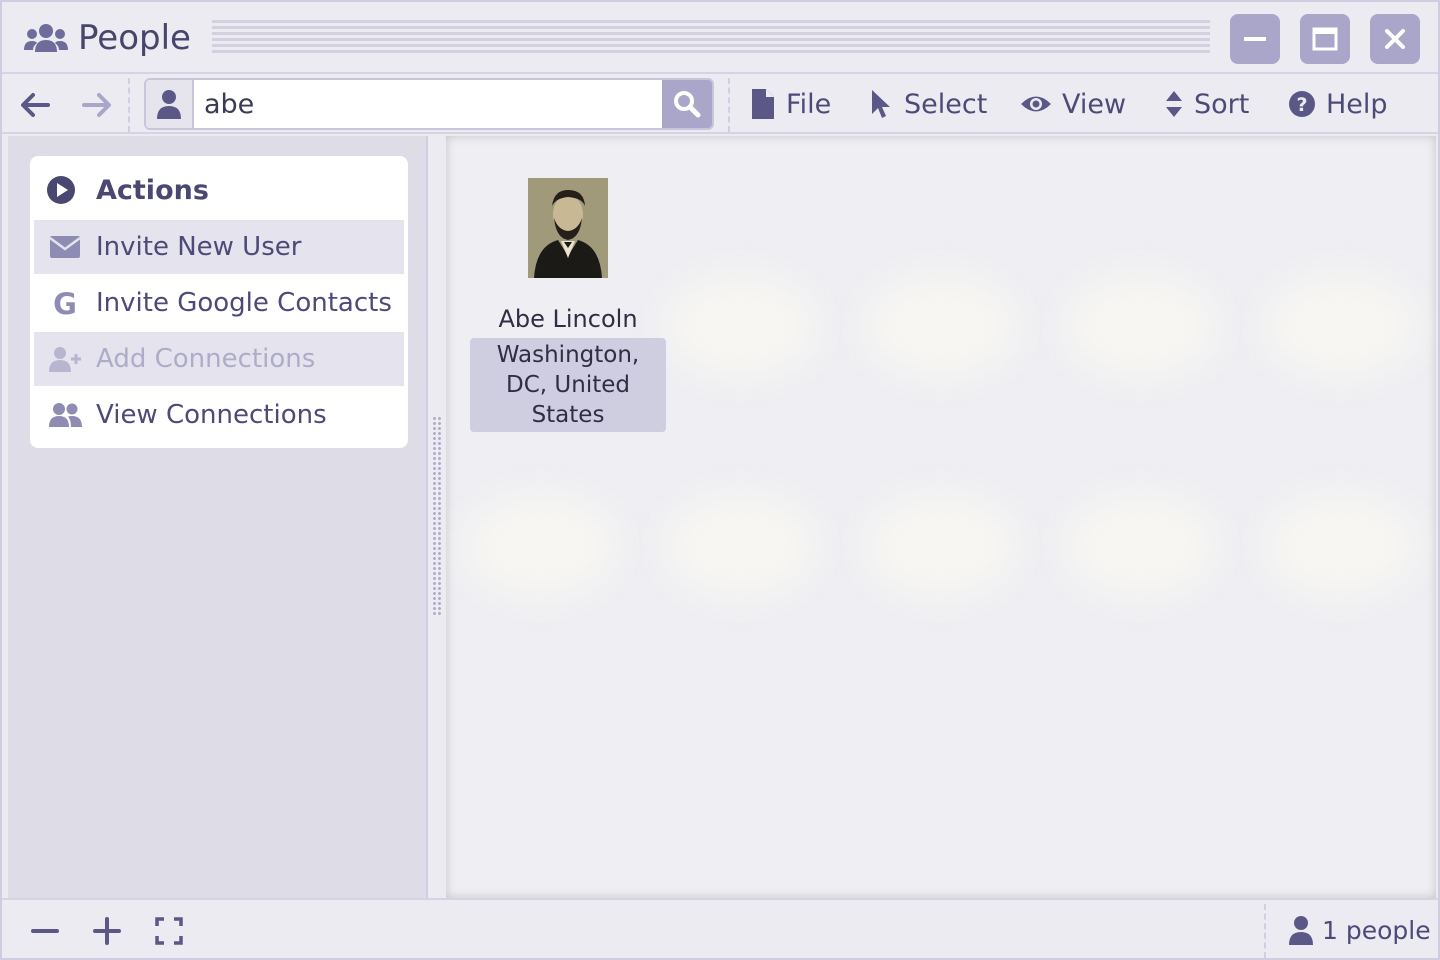 This screenshot has width=1440, height=960. I want to click on maximize-button, so click(1325, 39).